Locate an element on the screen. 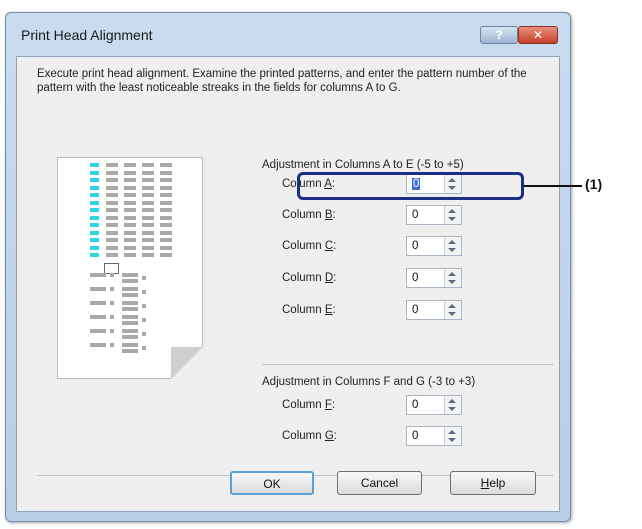 This screenshot has width=642, height=529. column-g-spinbox: 0 is located at coordinates (434, 436).